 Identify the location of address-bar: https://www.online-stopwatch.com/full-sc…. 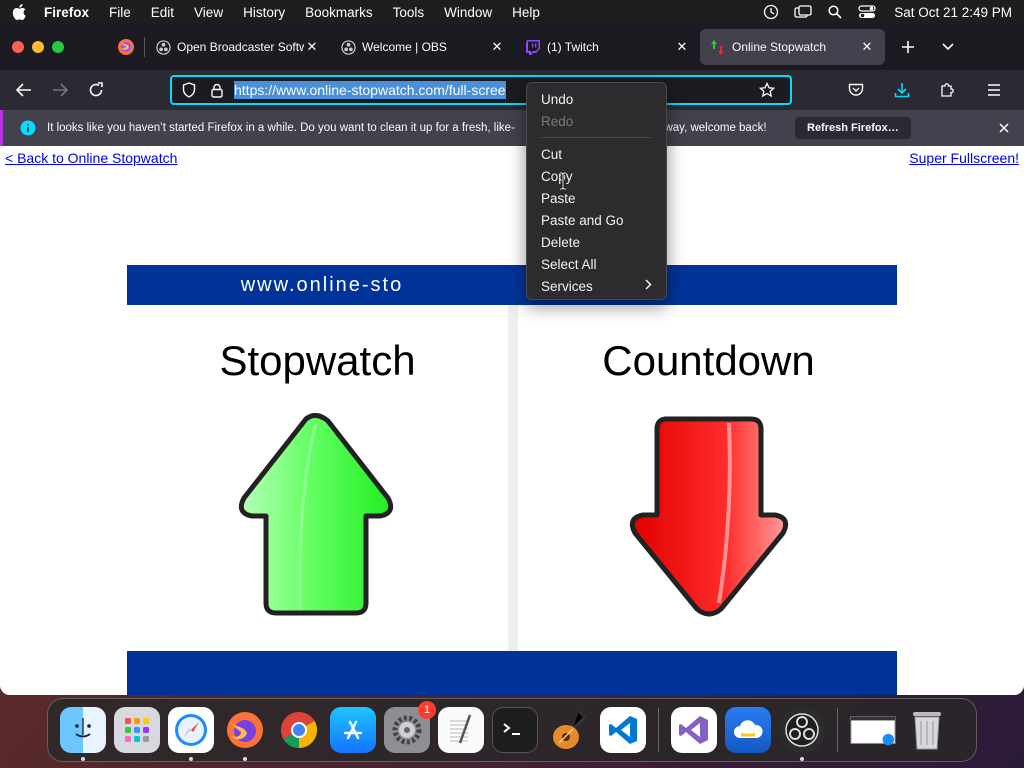
(481, 90).